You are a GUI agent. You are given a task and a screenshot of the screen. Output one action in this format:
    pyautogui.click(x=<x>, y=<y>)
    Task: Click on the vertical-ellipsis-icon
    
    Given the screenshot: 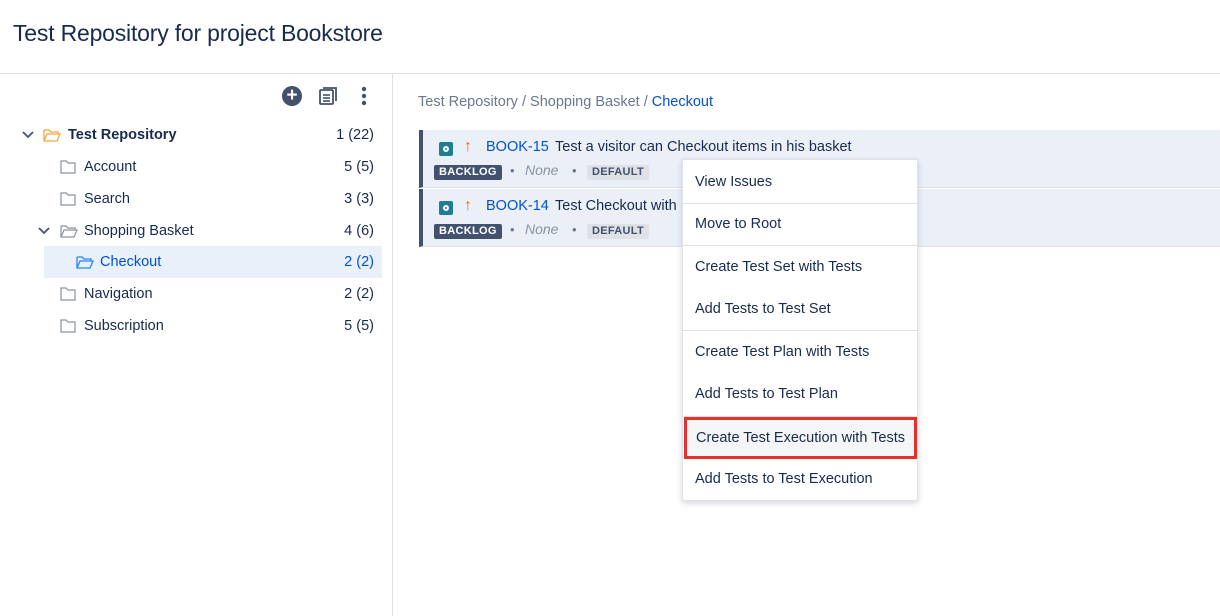 What is the action you would take?
    pyautogui.click(x=364, y=96)
    